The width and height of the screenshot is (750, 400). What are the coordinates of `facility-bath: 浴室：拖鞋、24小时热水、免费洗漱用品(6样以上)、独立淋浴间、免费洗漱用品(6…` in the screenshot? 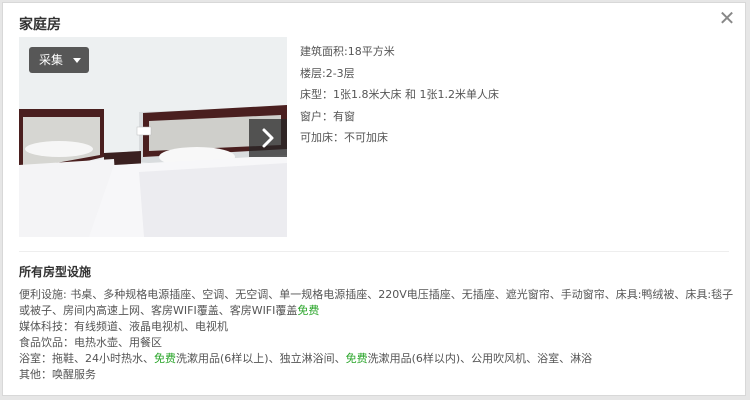 It's located at (306, 358).